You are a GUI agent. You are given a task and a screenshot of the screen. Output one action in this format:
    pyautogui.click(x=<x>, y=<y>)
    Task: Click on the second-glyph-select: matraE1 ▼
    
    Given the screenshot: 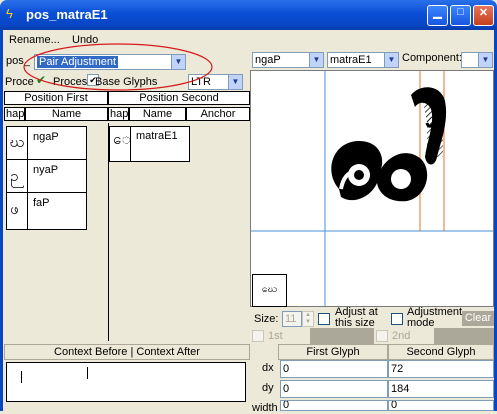 What is the action you would take?
    pyautogui.click(x=363, y=60)
    